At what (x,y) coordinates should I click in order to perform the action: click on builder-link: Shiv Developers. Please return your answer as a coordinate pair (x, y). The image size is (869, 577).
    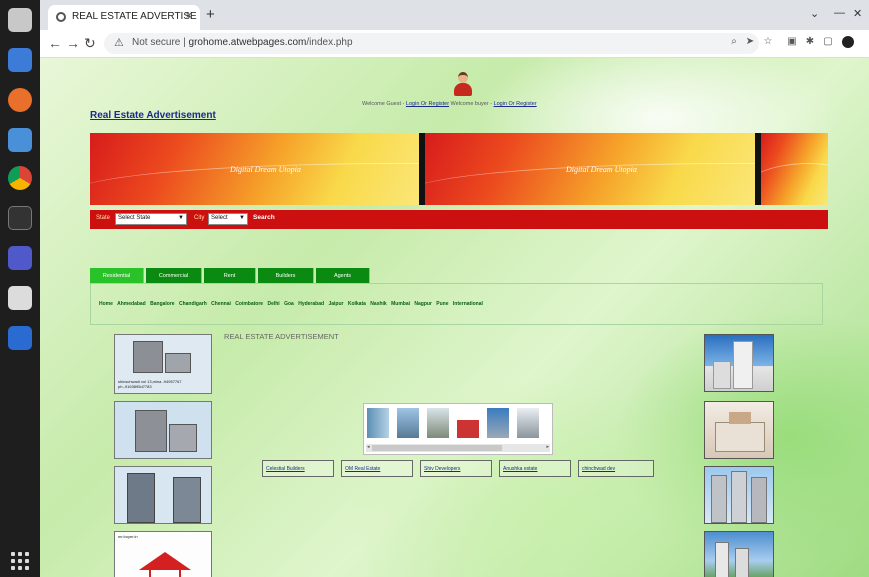
    Looking at the image, I should click on (456, 468).